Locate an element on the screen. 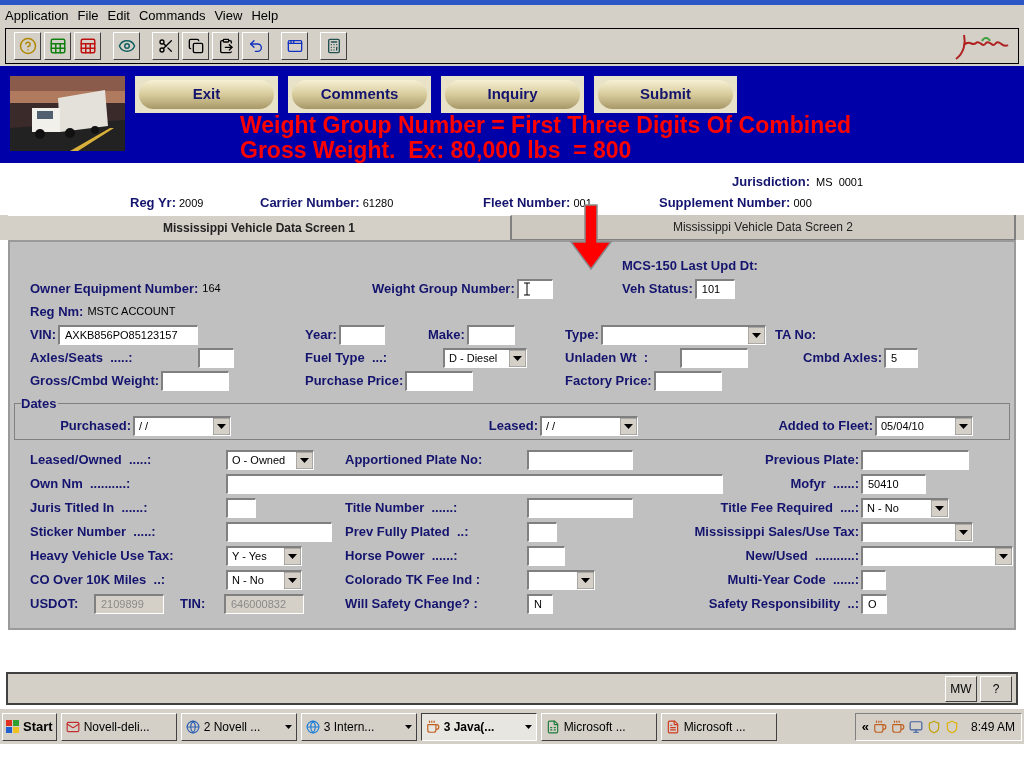 Image resolution: width=1024 pixels, height=768 pixels. eye-icon is located at coordinates (126, 46).